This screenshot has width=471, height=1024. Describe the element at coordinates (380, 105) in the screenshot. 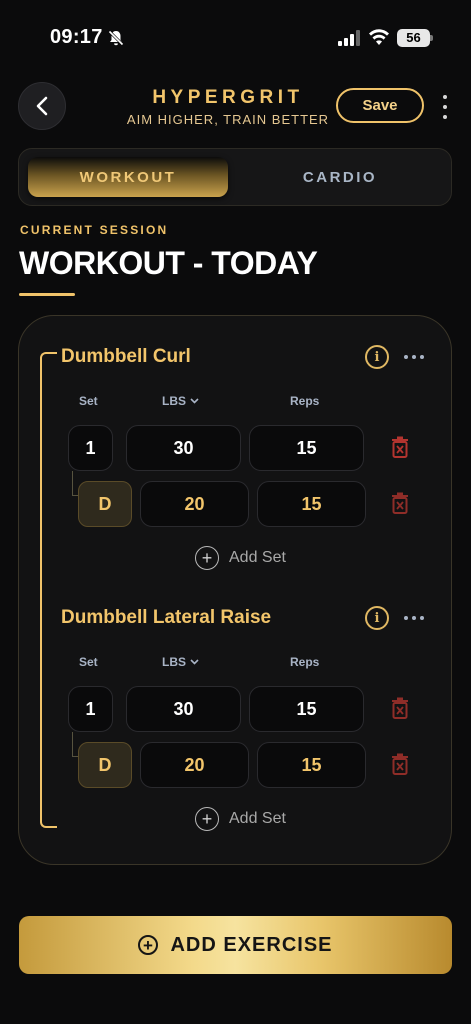

I see `save-button: Save` at that location.